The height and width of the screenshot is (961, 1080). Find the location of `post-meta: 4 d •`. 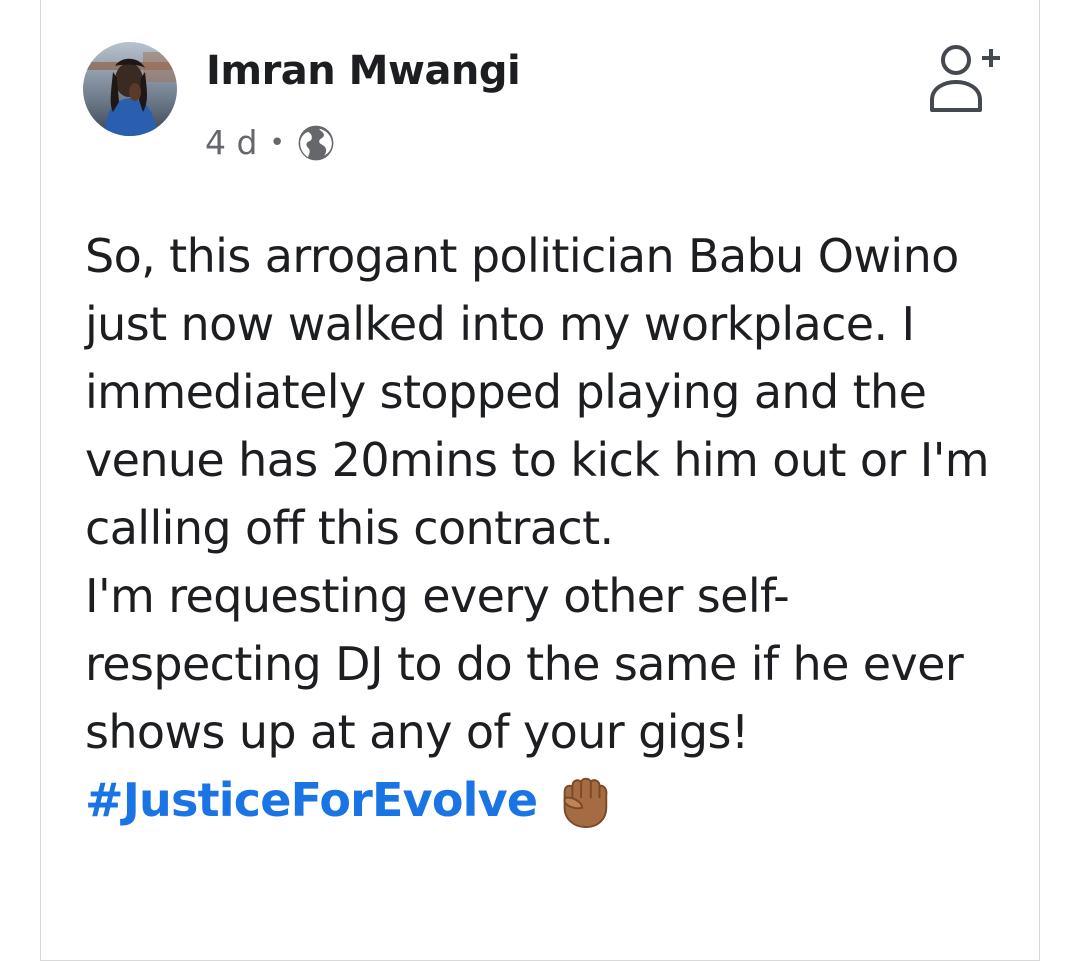

post-meta: 4 d • is located at coordinates (270, 142).